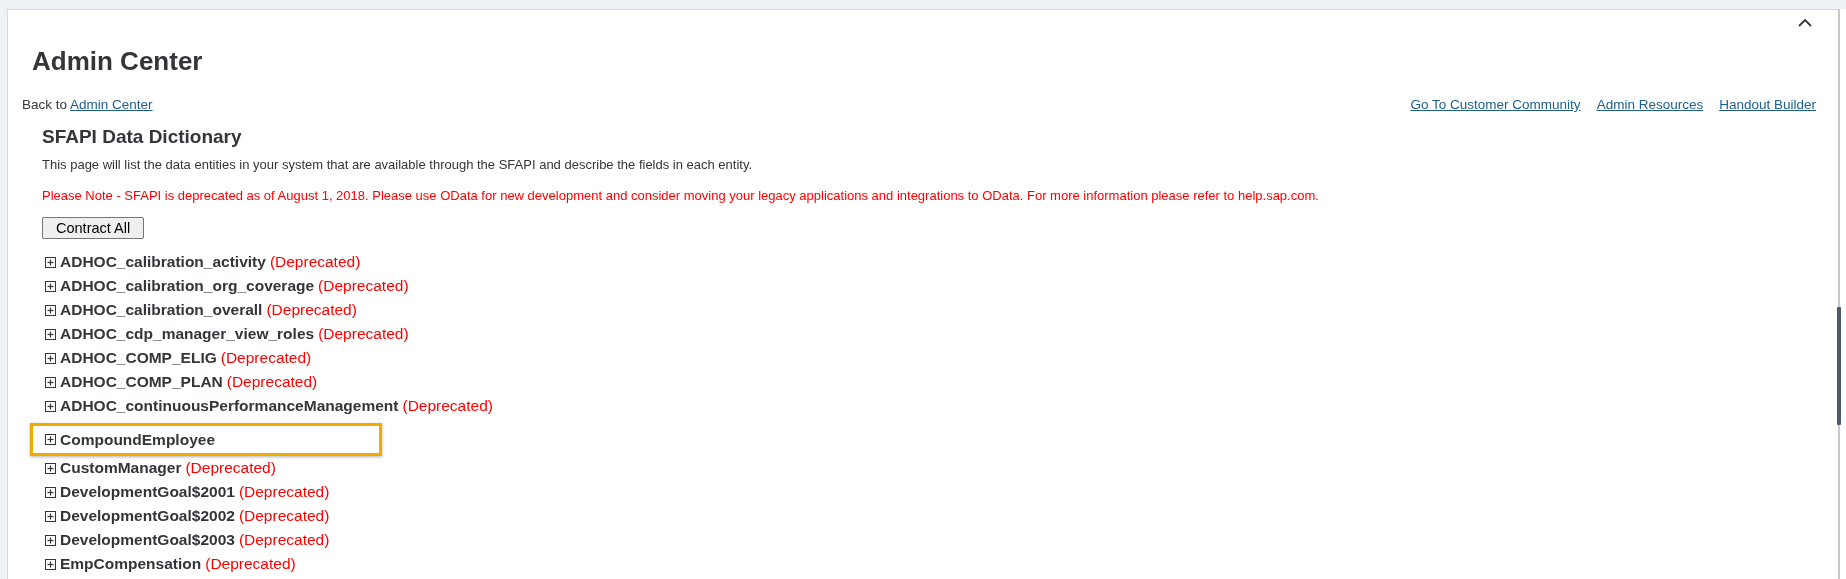 This screenshot has height=579, width=1846. Describe the element at coordinates (1650, 104) in the screenshot. I see `header-link: Admin Resources` at that location.